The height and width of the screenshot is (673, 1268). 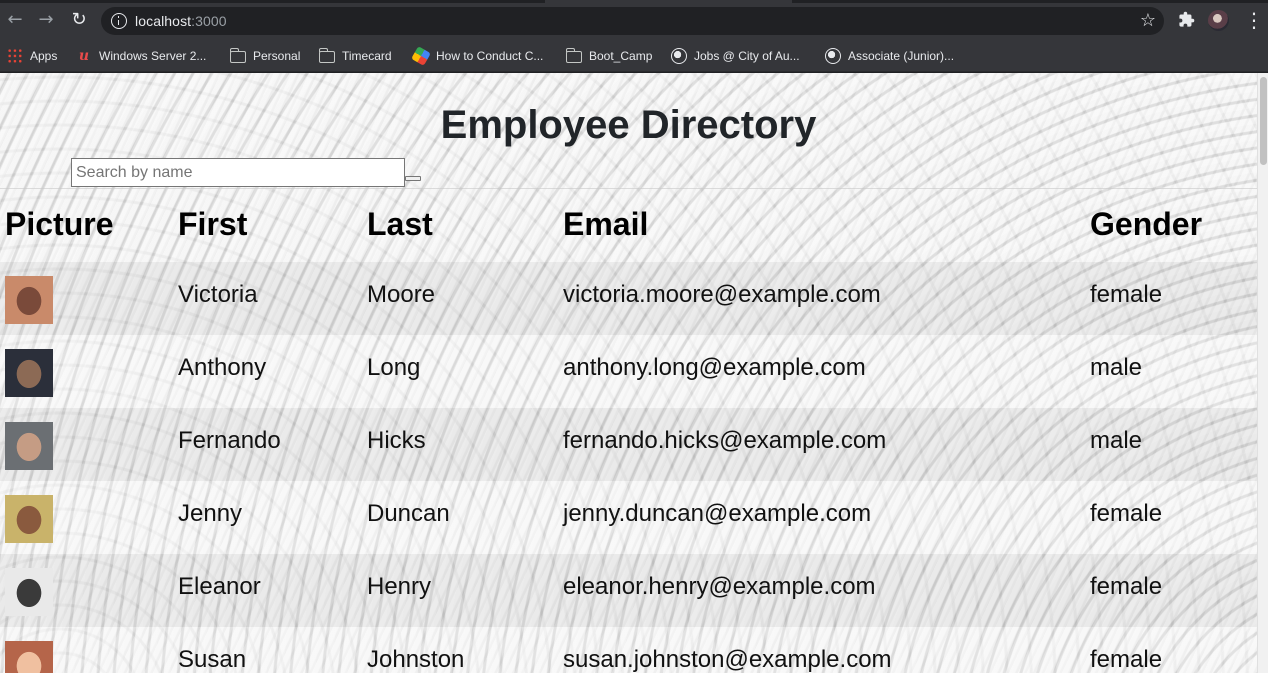 What do you see at coordinates (1186, 19) in the screenshot?
I see `extensions-puzzle-icon` at bounding box center [1186, 19].